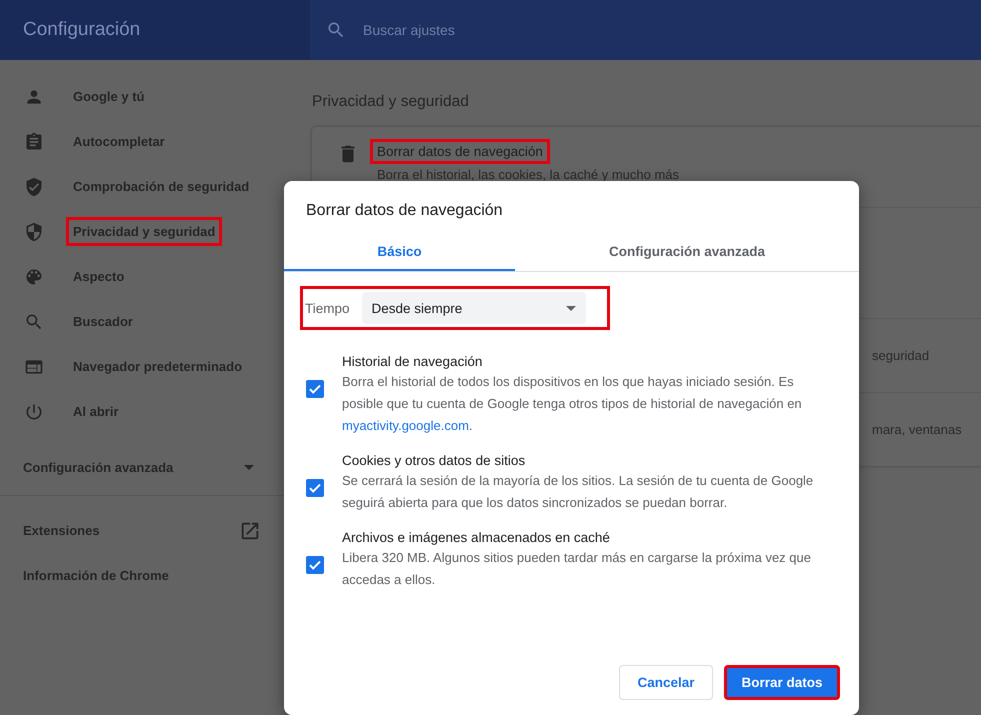 This screenshot has height=715, width=981. What do you see at coordinates (460, 151) in the screenshot?
I see `settings-row-title: Borrar datos de navegación` at bounding box center [460, 151].